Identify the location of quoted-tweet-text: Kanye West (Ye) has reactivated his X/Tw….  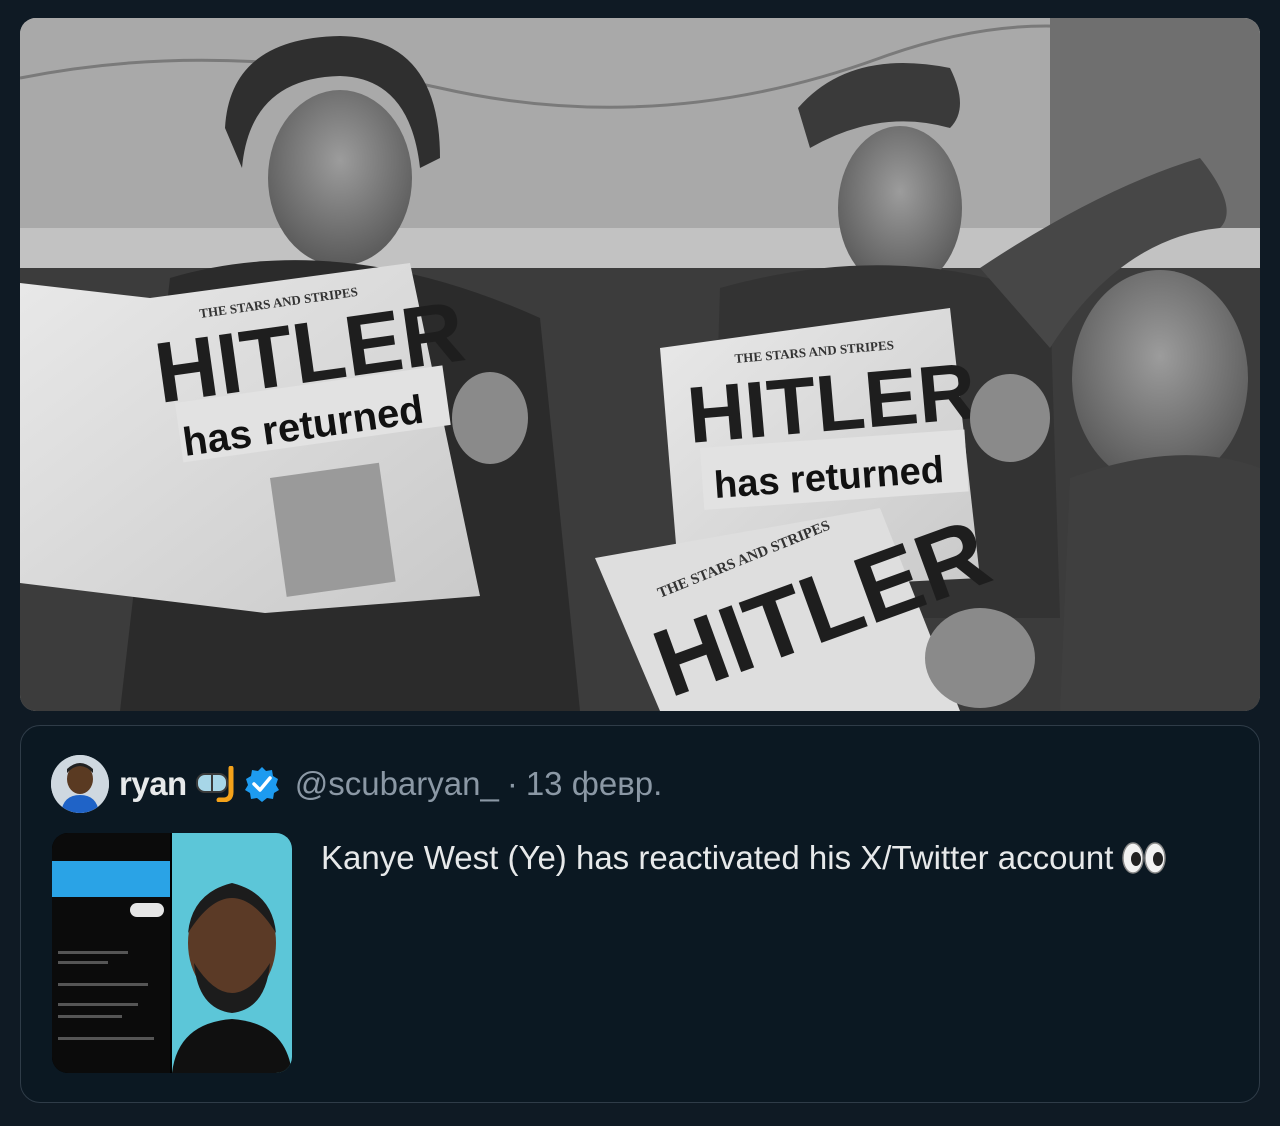
(744, 858).